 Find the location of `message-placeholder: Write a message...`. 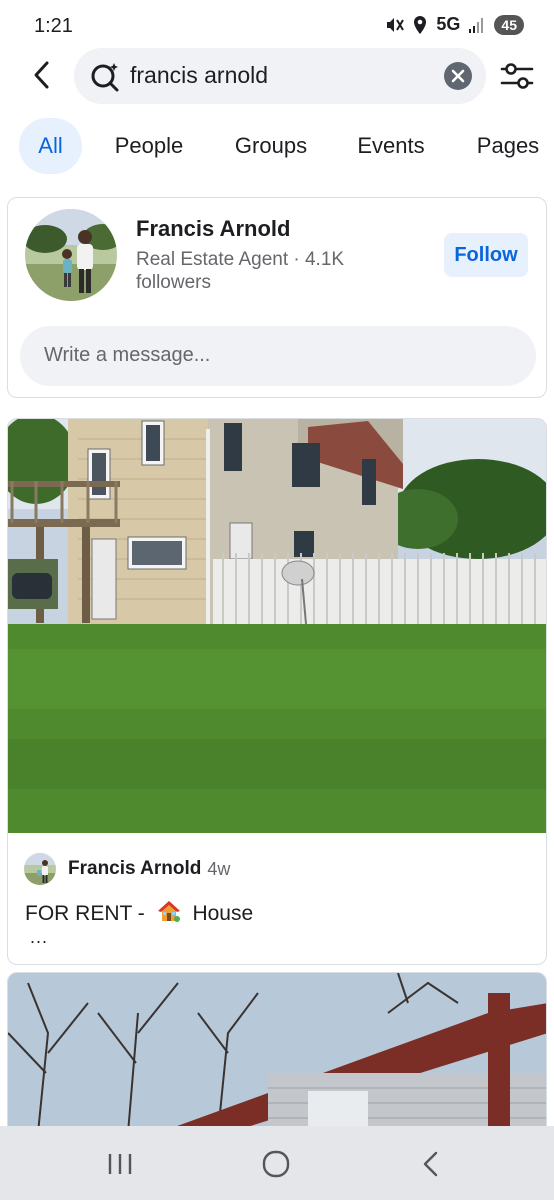

message-placeholder: Write a message... is located at coordinates (127, 355).